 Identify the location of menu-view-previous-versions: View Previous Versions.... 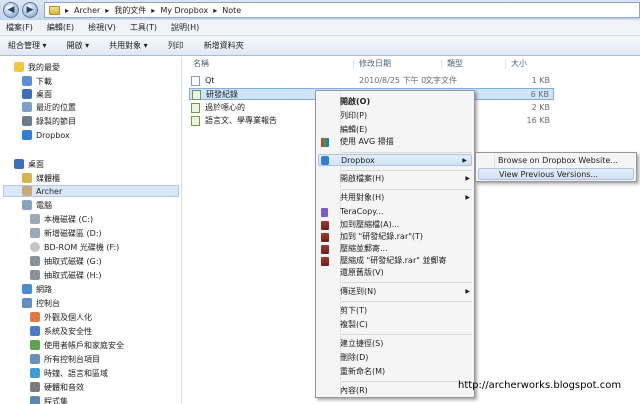
(556, 174).